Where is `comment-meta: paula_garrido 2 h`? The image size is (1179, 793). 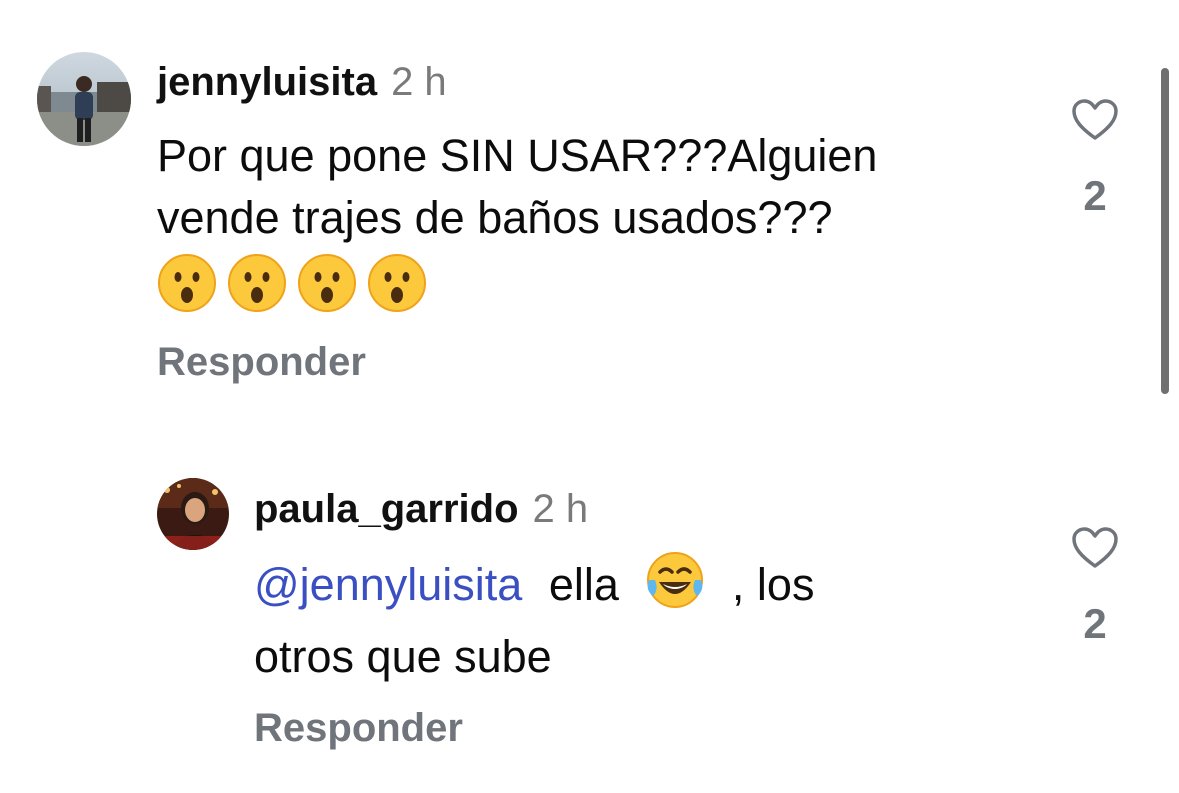 comment-meta: paula_garrido 2 h is located at coordinates (421, 509).